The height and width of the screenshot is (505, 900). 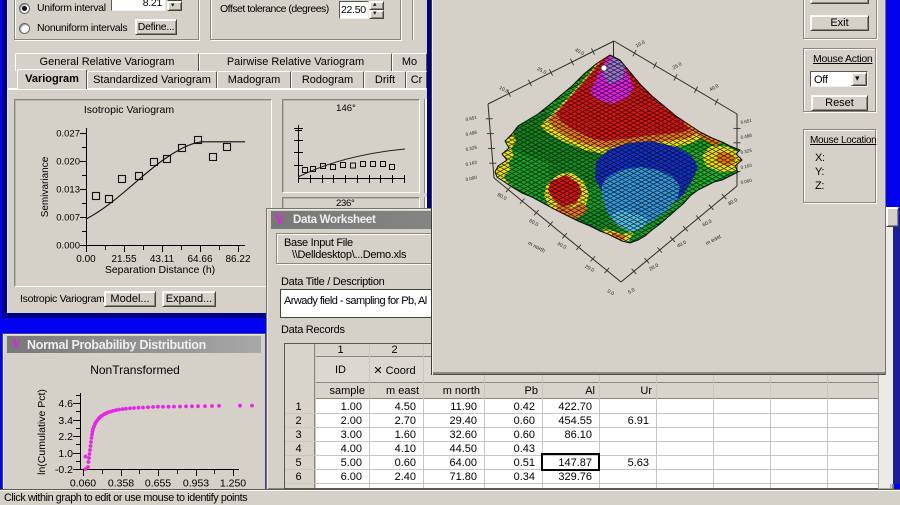 What do you see at coordinates (65, 454) in the screenshot?
I see `svg-text: 1.0` at bounding box center [65, 454].